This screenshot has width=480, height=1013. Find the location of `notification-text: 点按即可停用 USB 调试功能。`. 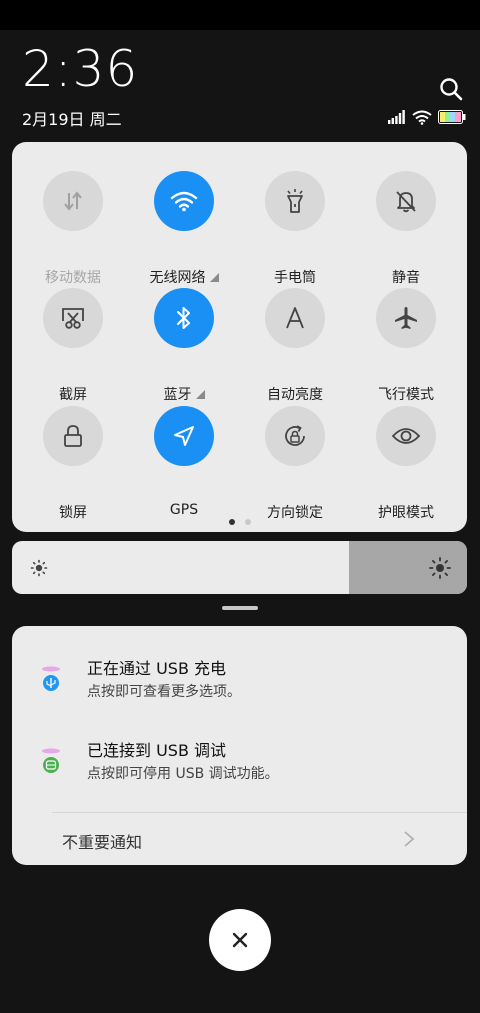

notification-text: 点按即可停用 USB 调试功能。 is located at coordinates (183, 774).